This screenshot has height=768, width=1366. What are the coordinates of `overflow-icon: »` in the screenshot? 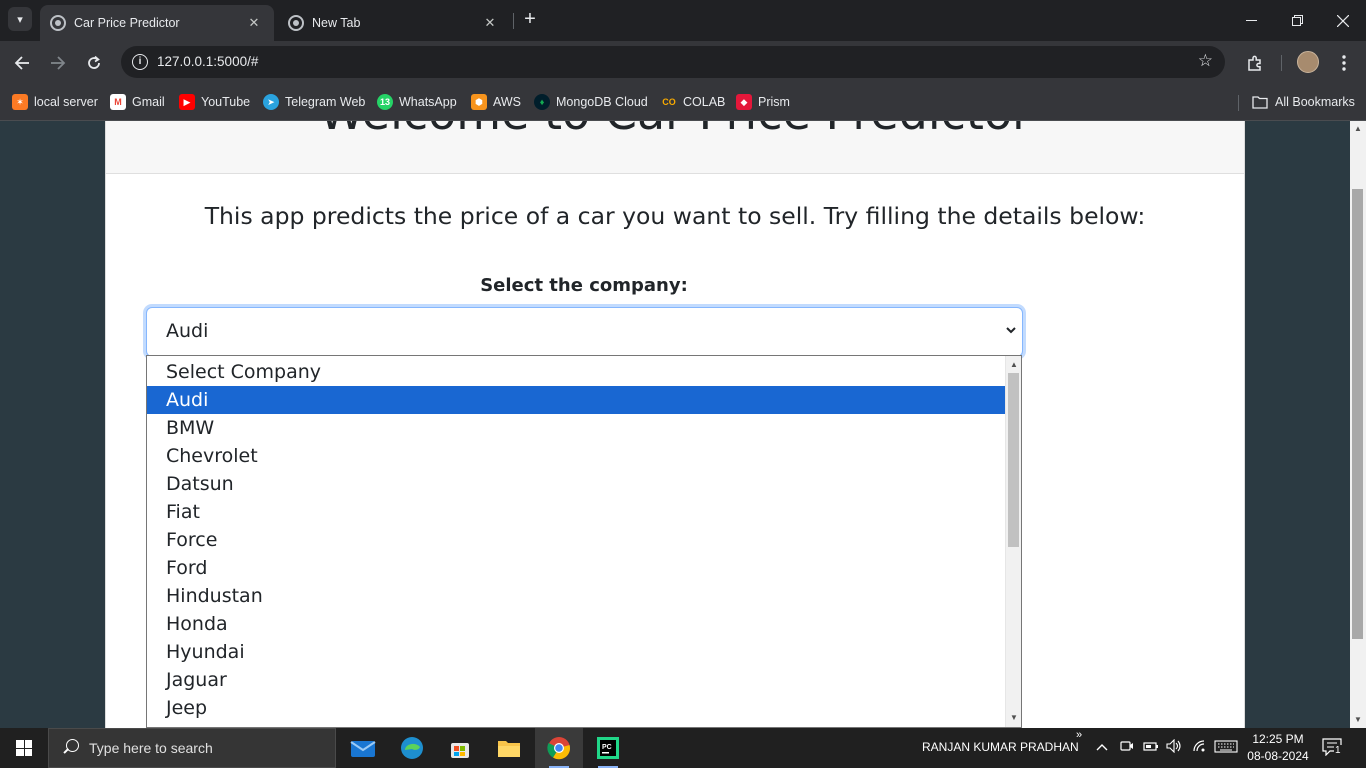 It's located at (1079, 735).